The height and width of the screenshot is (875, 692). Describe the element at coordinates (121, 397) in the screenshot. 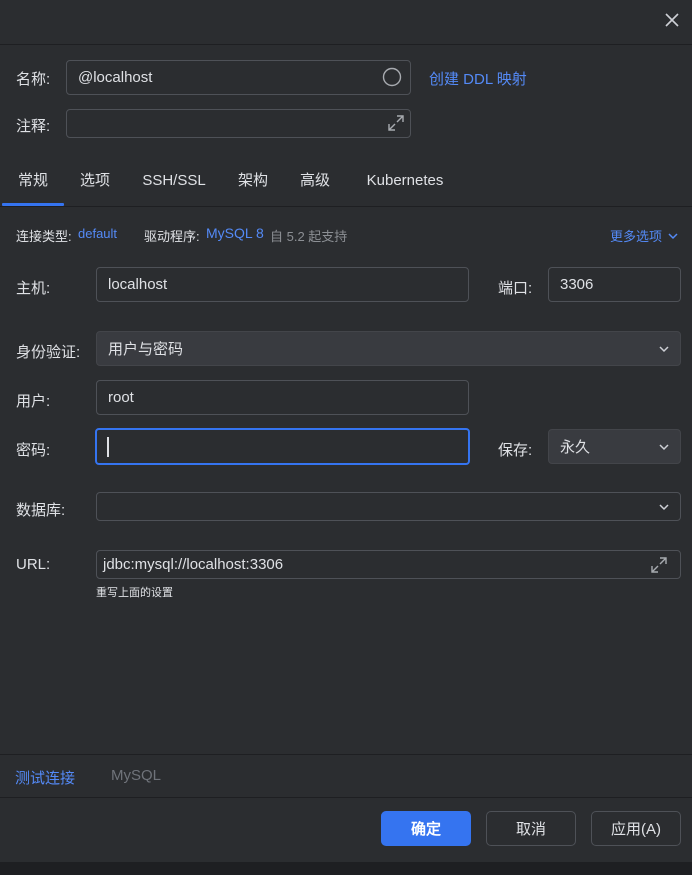

I see `user-value: root` at that location.